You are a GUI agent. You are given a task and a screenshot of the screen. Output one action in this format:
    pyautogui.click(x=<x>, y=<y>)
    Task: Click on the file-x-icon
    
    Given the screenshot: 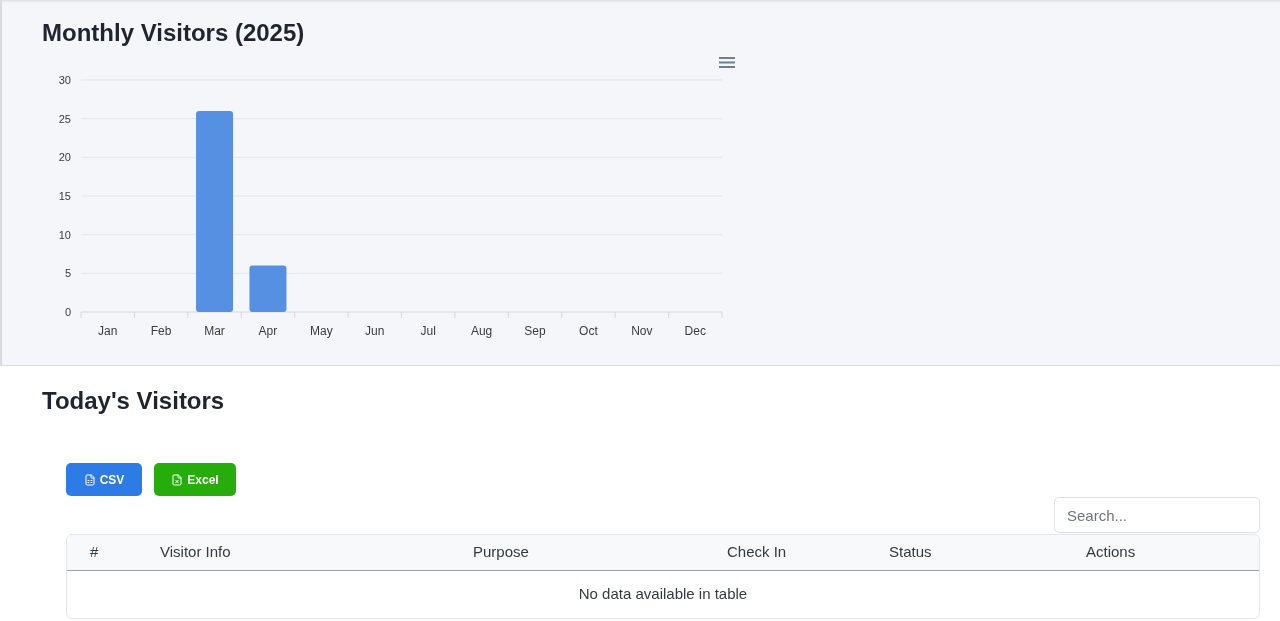 What is the action you would take?
    pyautogui.click(x=177, y=479)
    